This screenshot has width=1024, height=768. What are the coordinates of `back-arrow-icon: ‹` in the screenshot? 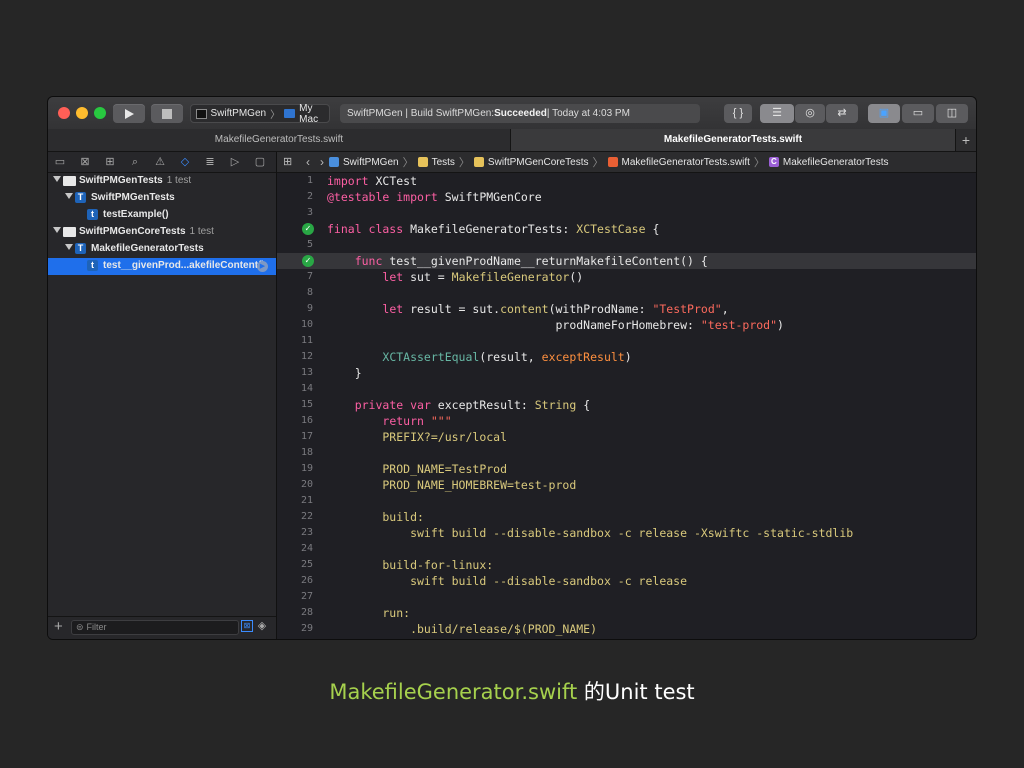 It's located at (308, 162).